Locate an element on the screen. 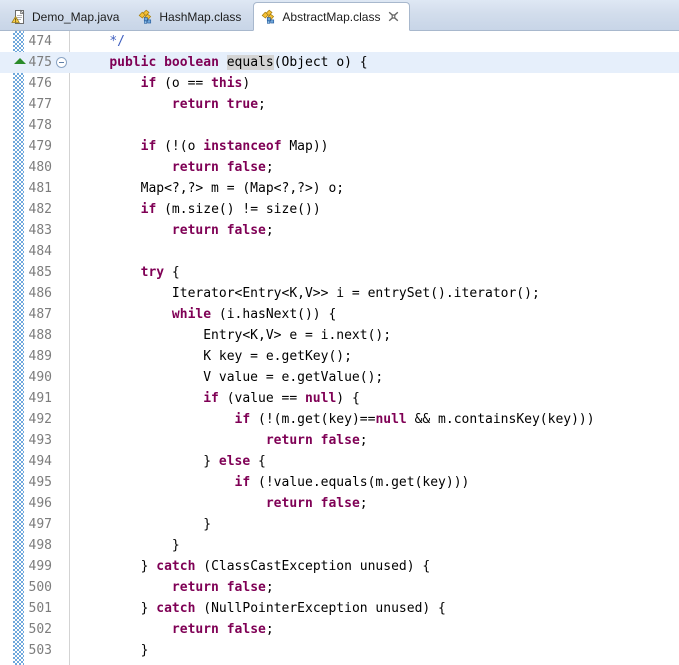  code-line-text: if (!value.equals(m.get(key))) is located at coordinates (374, 482).